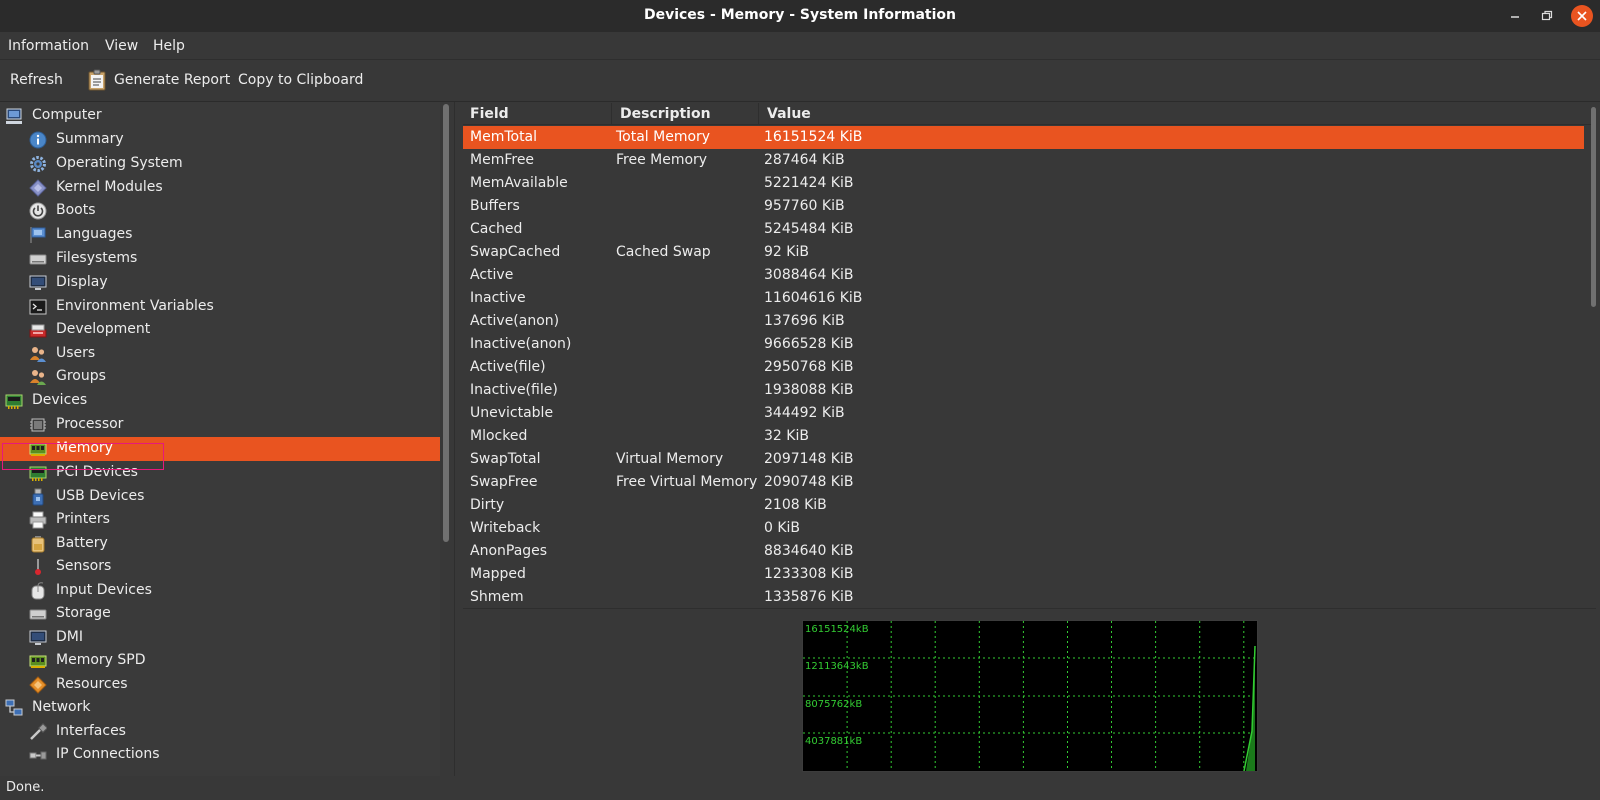 The height and width of the screenshot is (800, 1600). Describe the element at coordinates (97, 472) in the screenshot. I see `tree-item-label: PCI Devices` at that location.